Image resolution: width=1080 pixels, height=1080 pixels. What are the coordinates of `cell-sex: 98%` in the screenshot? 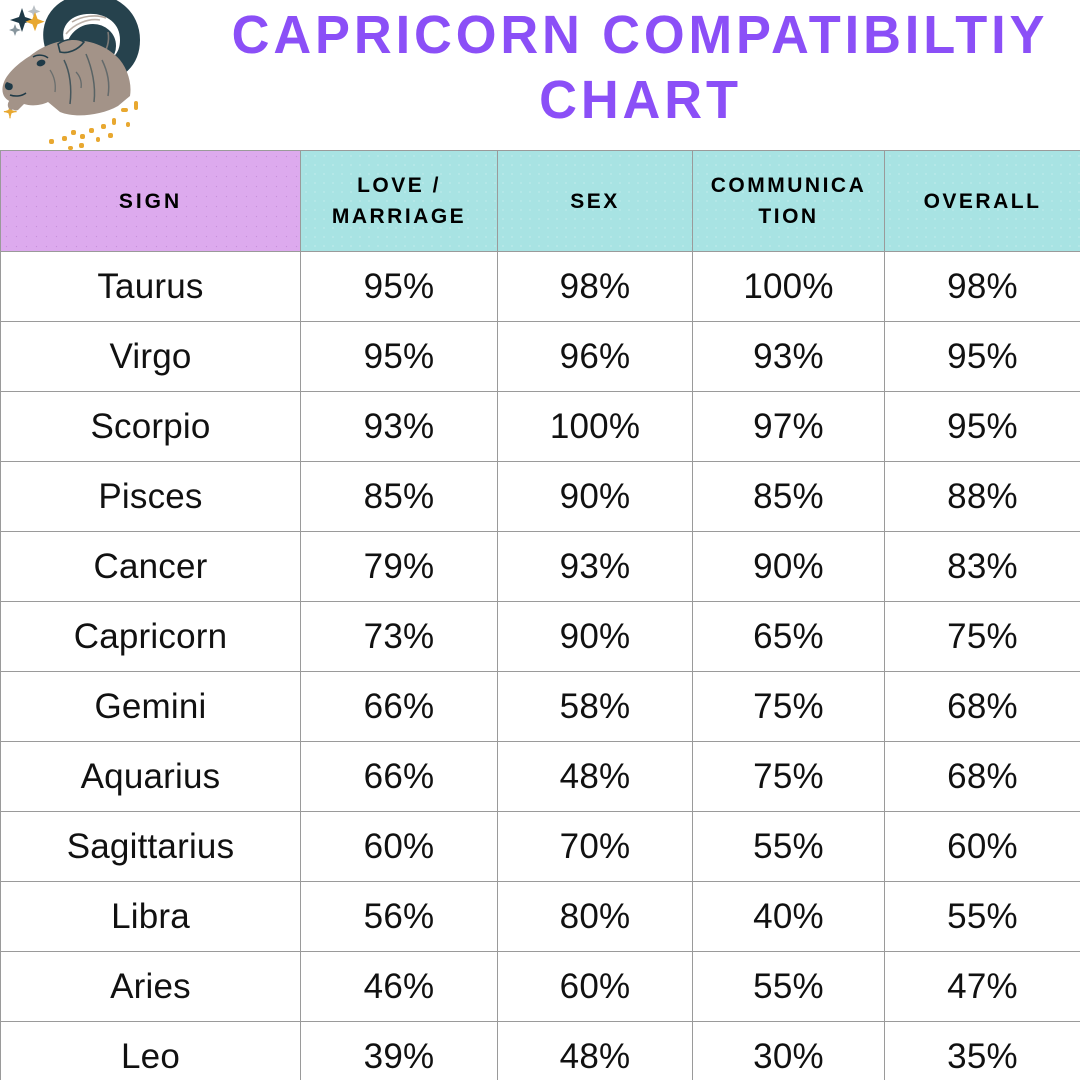 It's located at (595, 286).